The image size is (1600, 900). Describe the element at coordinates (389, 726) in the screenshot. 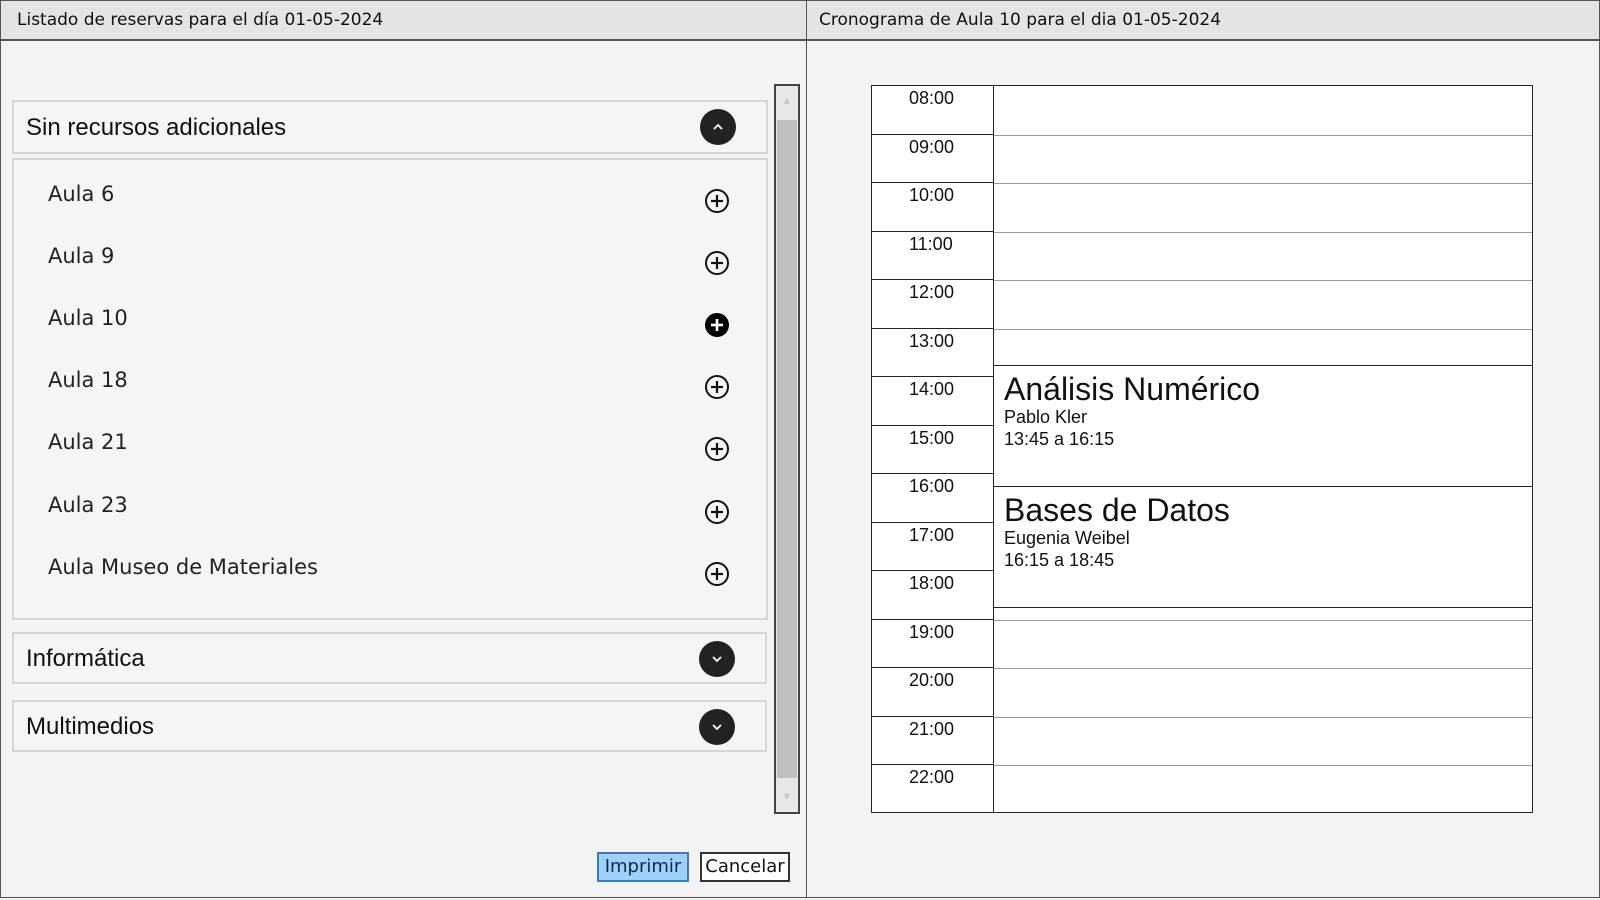

I see `group-header-multimedios: Multimedios` at that location.